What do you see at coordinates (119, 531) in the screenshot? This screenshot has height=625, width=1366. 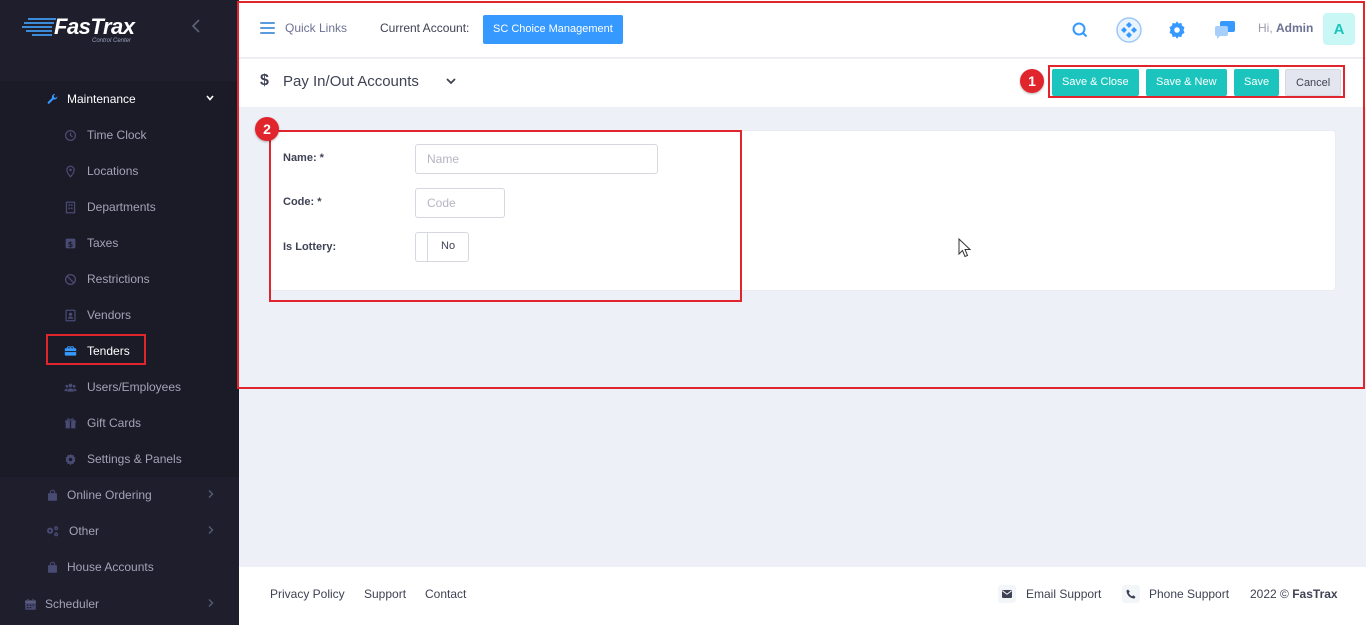 I see `sidebar-item-other: Other` at bounding box center [119, 531].